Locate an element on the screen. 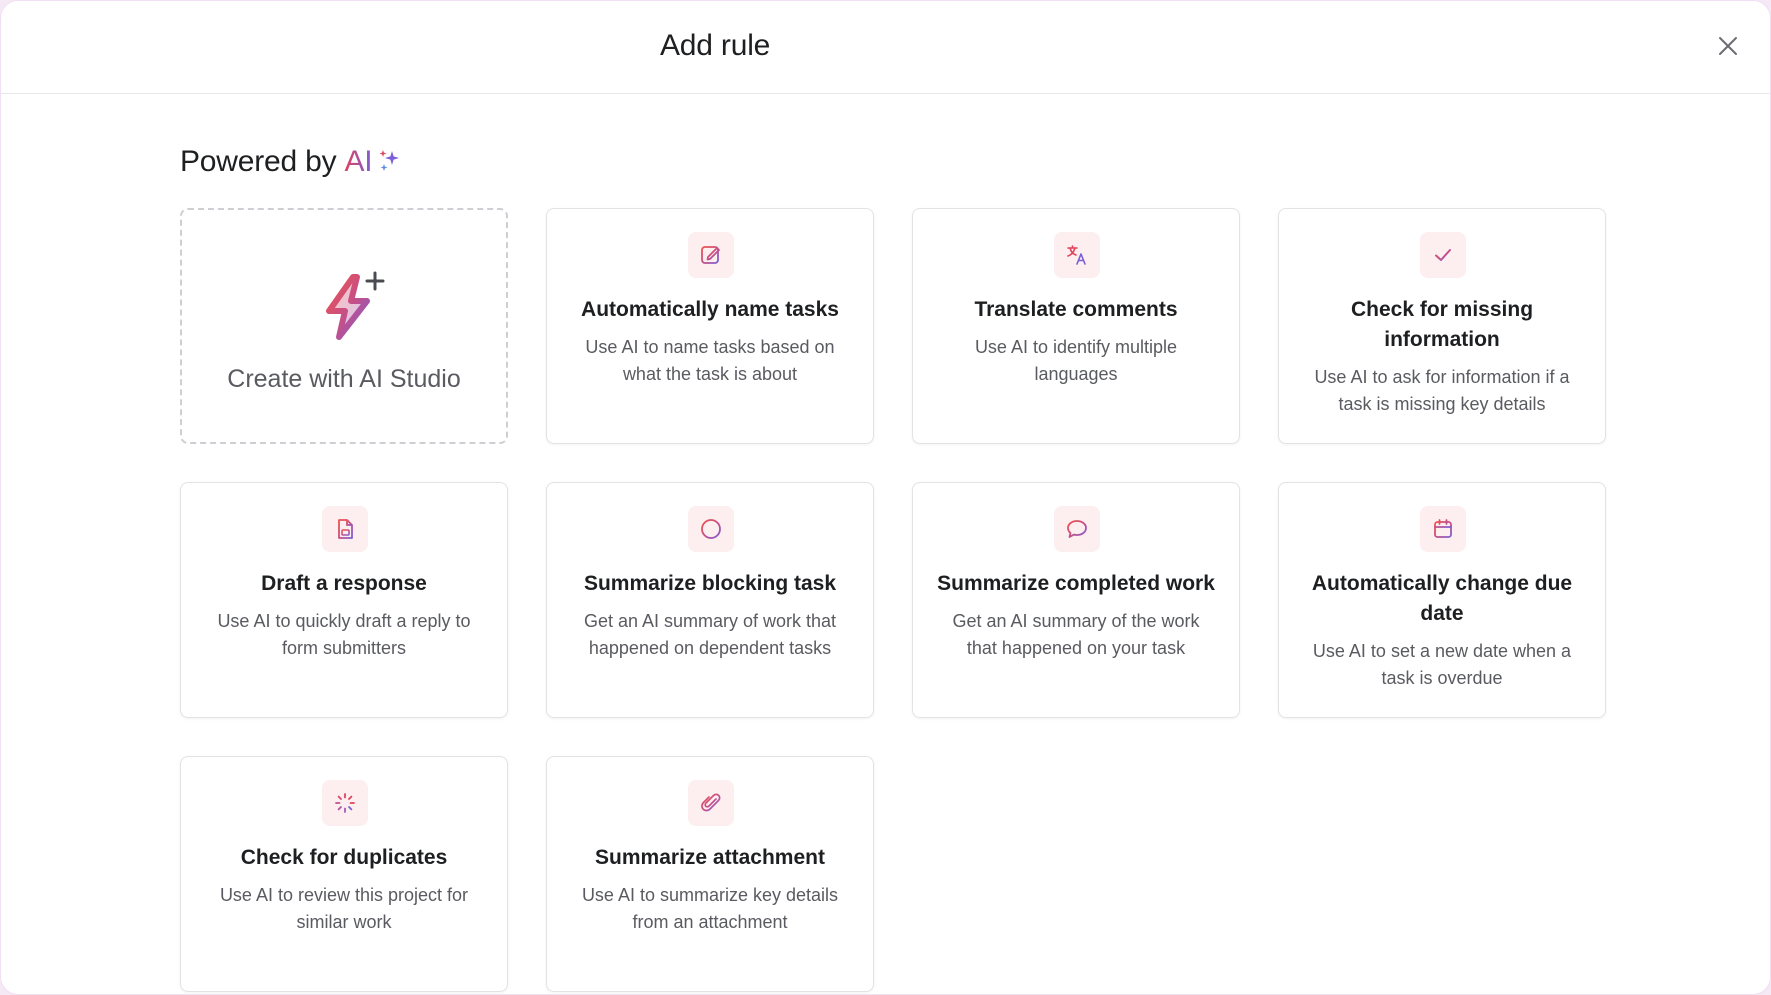 Image resolution: width=1771 pixels, height=995 pixels. paperclip-icon is located at coordinates (711, 803).